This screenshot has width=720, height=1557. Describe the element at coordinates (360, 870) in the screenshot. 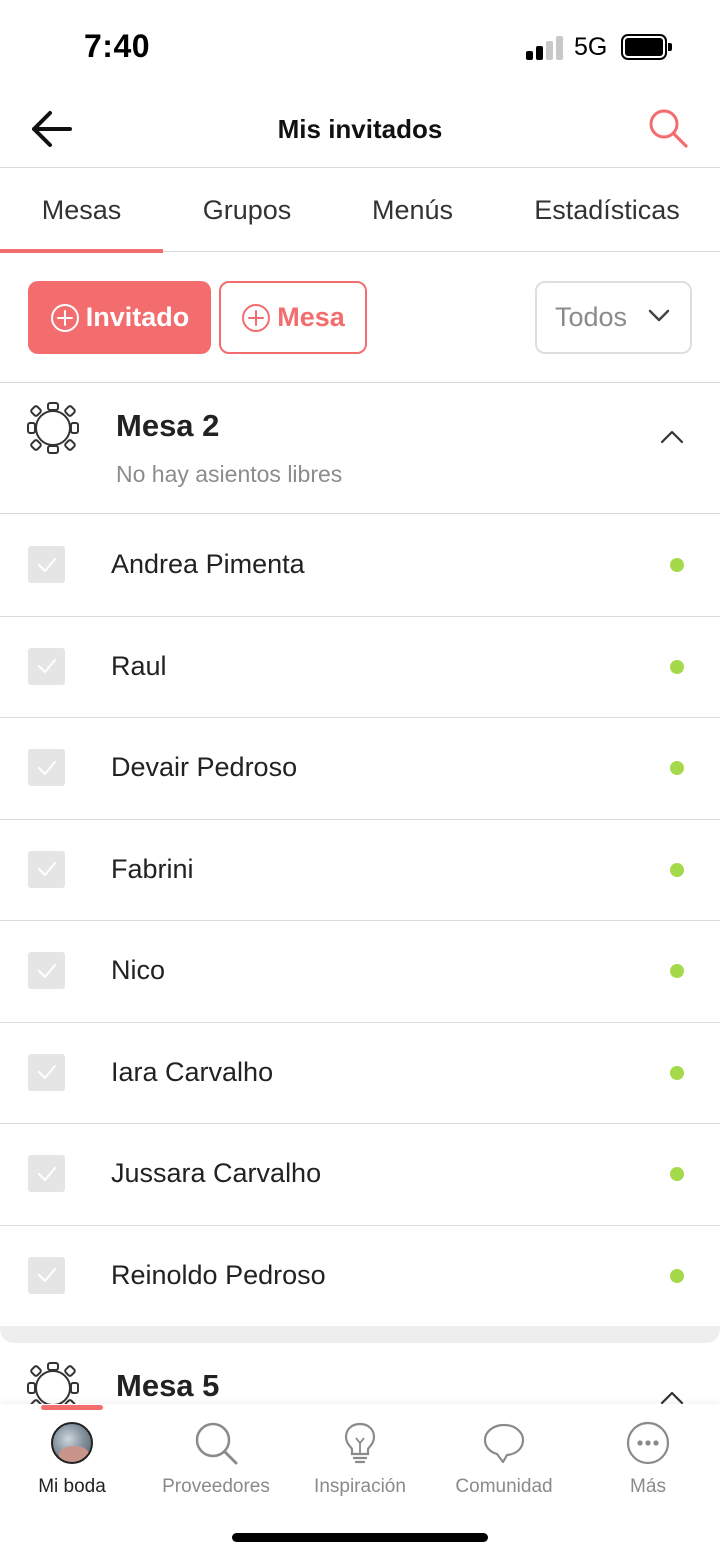

I see `guest-row: Fabrini` at that location.